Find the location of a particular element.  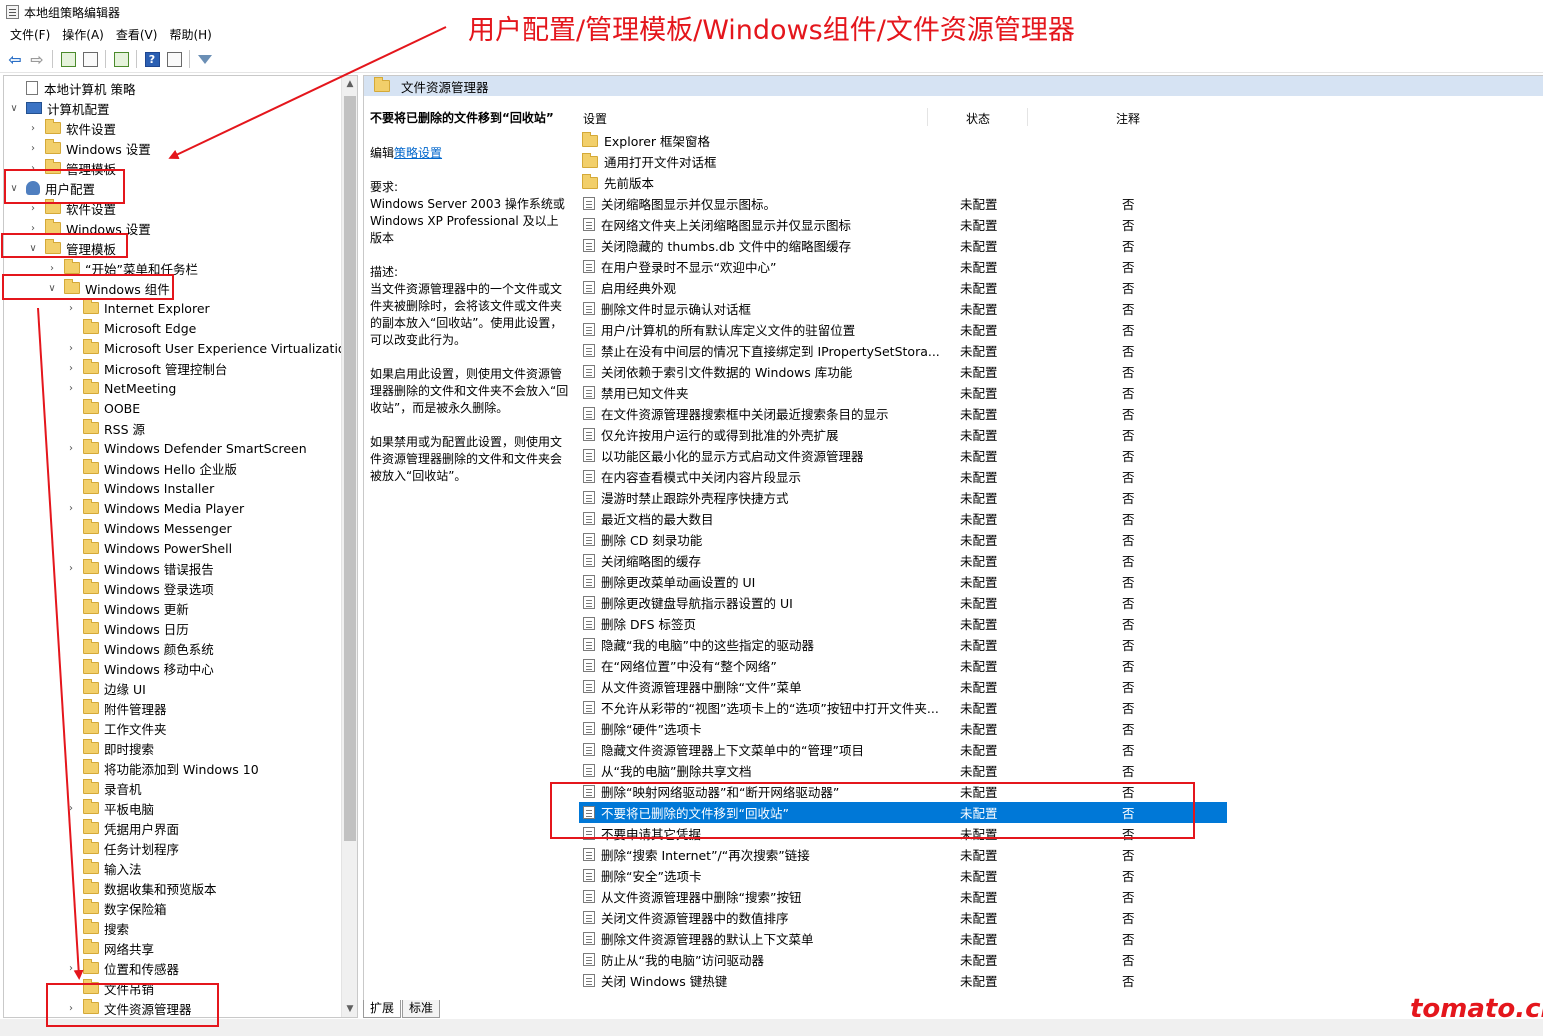

scroll-up-icon: ▲ is located at coordinates (349, 84).